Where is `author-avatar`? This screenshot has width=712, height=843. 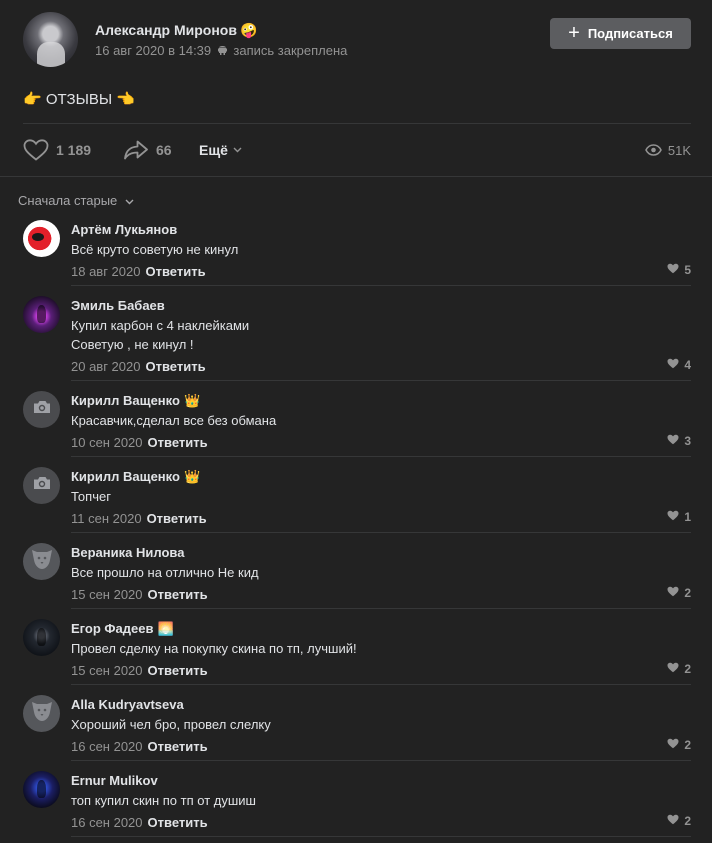 author-avatar is located at coordinates (50, 39).